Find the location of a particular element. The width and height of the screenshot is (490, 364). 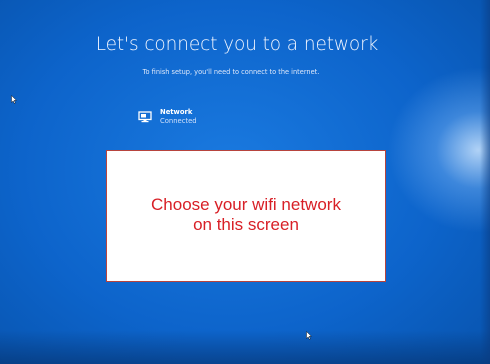

network-list-item: Network Connected is located at coordinates (183, 119).